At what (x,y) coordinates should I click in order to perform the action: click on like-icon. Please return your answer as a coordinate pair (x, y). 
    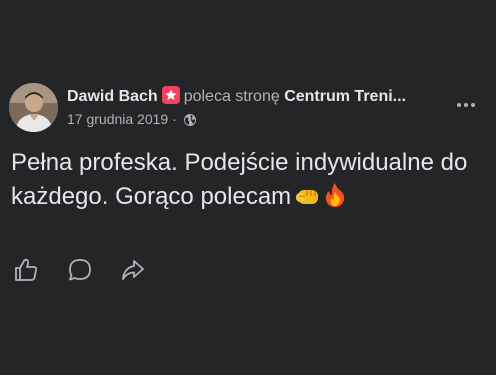
    Looking at the image, I should click on (26, 270).